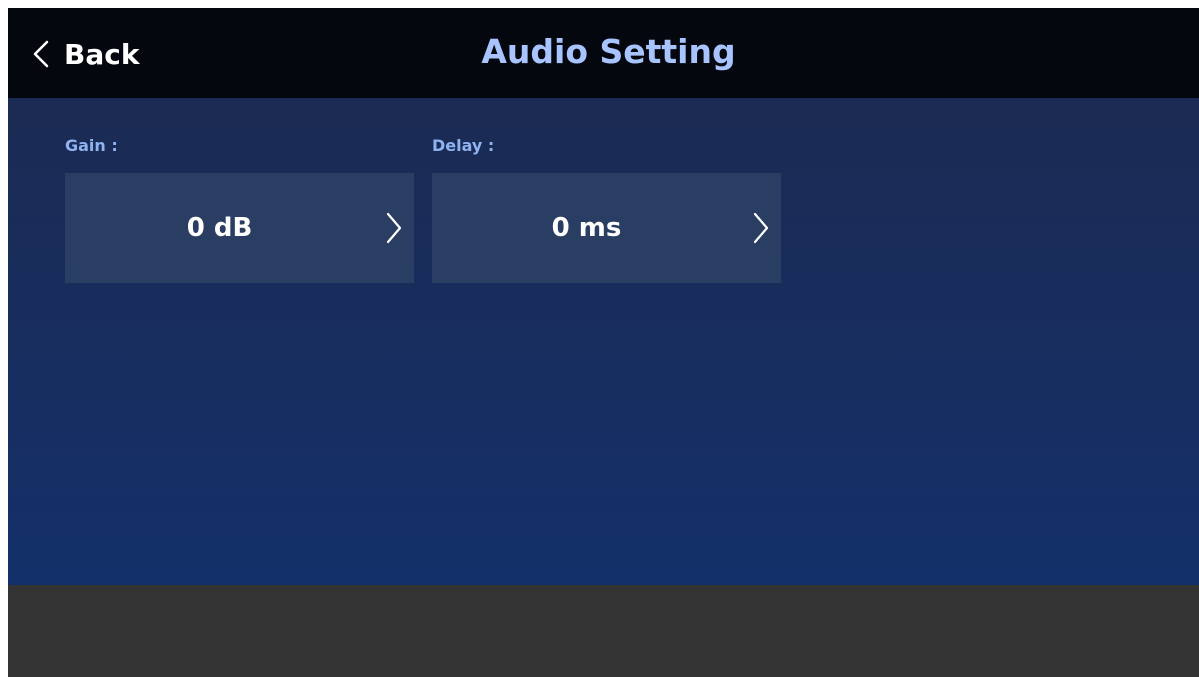 The height and width of the screenshot is (677, 1199). Describe the element at coordinates (586, 228) in the screenshot. I see `delay-value: 0 ms` at that location.